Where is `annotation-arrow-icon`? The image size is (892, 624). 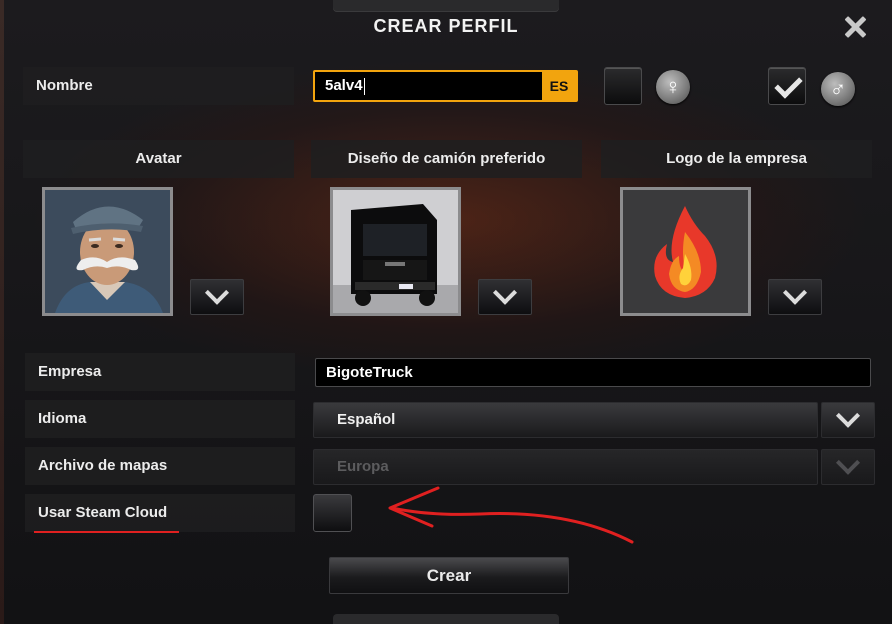
annotation-arrow-icon is located at coordinates (511, 515).